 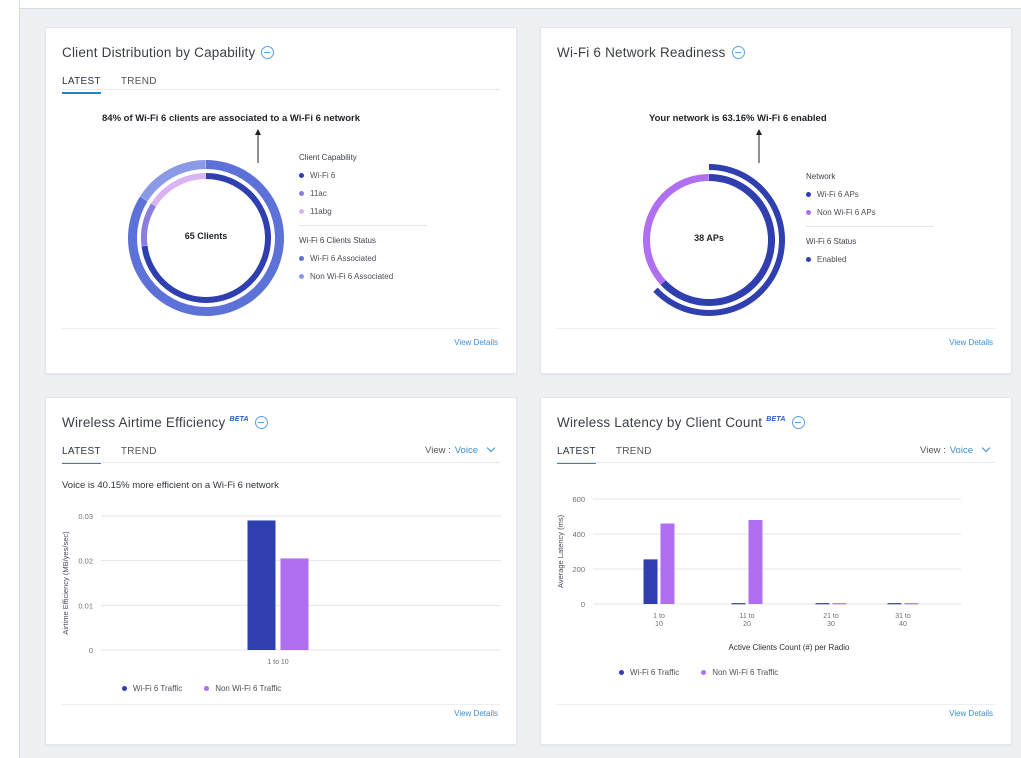 What do you see at coordinates (206, 222) in the screenshot?
I see `client-distribution-donut` at bounding box center [206, 222].